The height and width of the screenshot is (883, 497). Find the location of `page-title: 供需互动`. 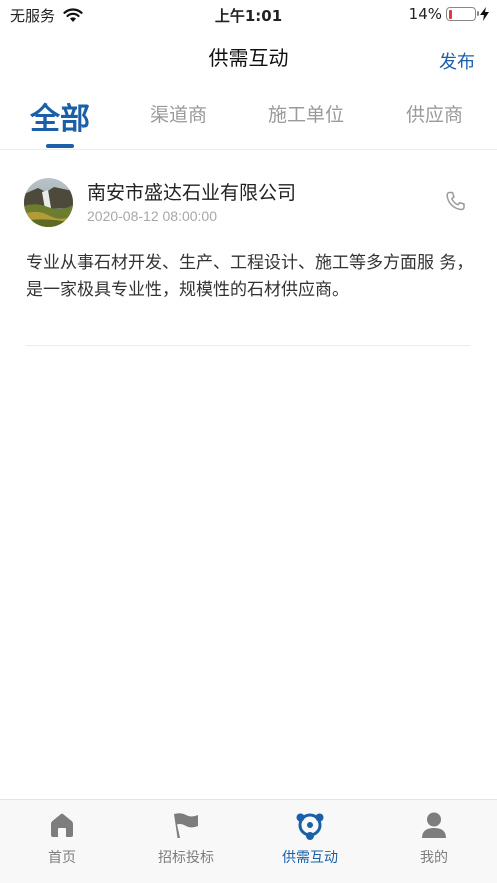

page-title: 供需互动 is located at coordinates (248, 58).